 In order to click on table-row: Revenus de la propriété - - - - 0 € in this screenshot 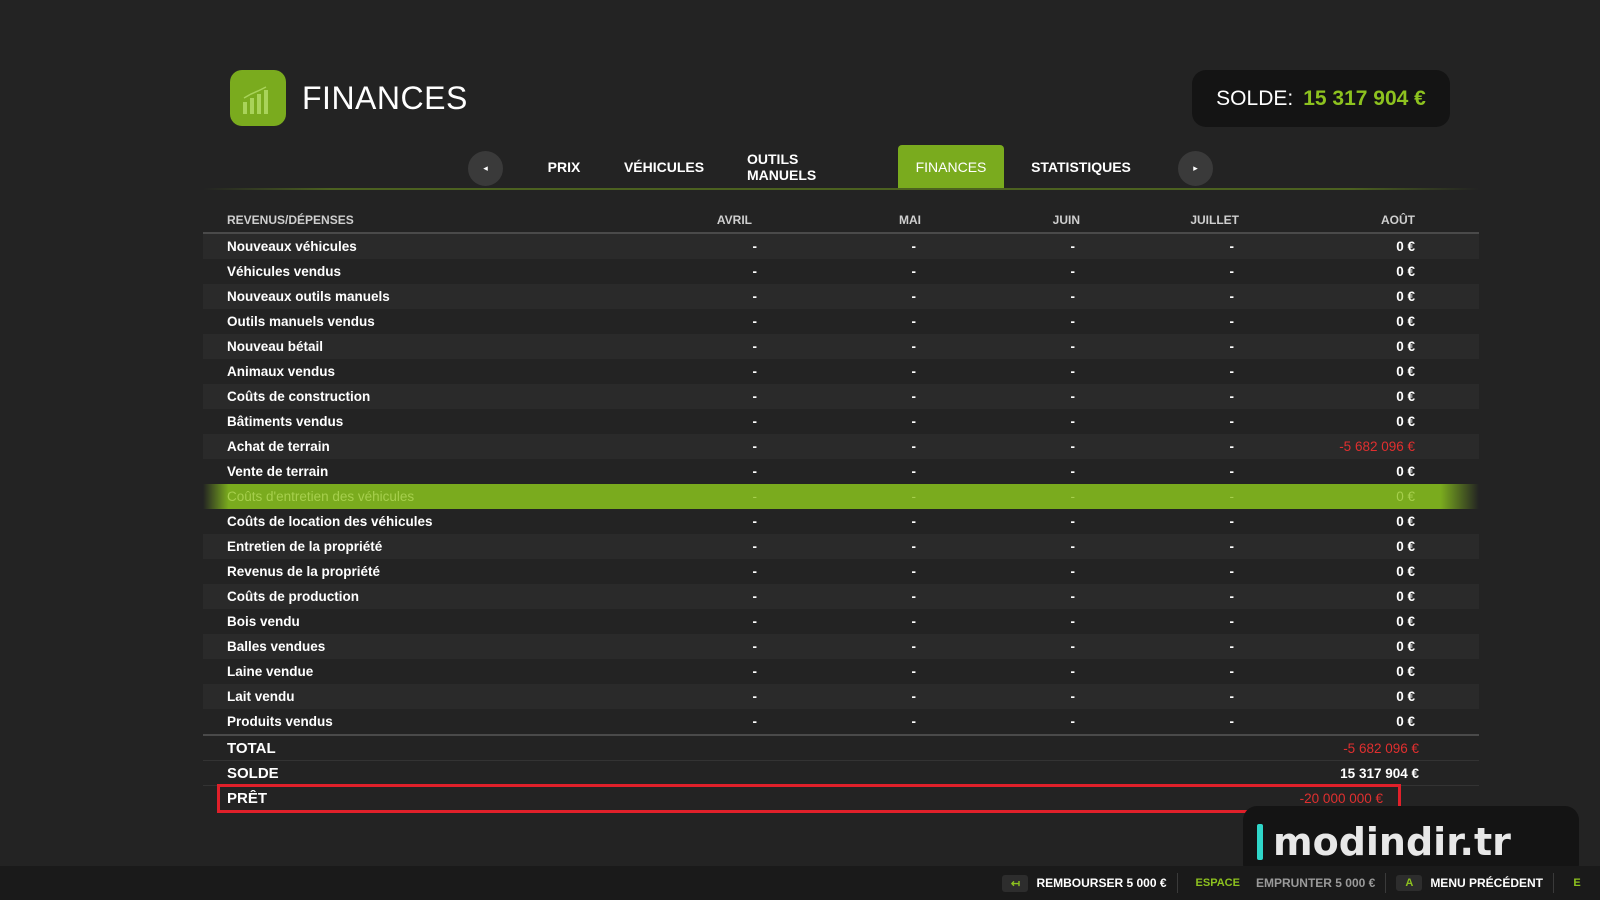, I will do `click(841, 571)`.